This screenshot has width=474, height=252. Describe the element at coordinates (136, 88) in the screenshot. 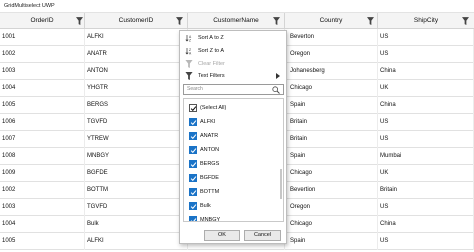

I see `cell-customerid: YHGTR` at that location.